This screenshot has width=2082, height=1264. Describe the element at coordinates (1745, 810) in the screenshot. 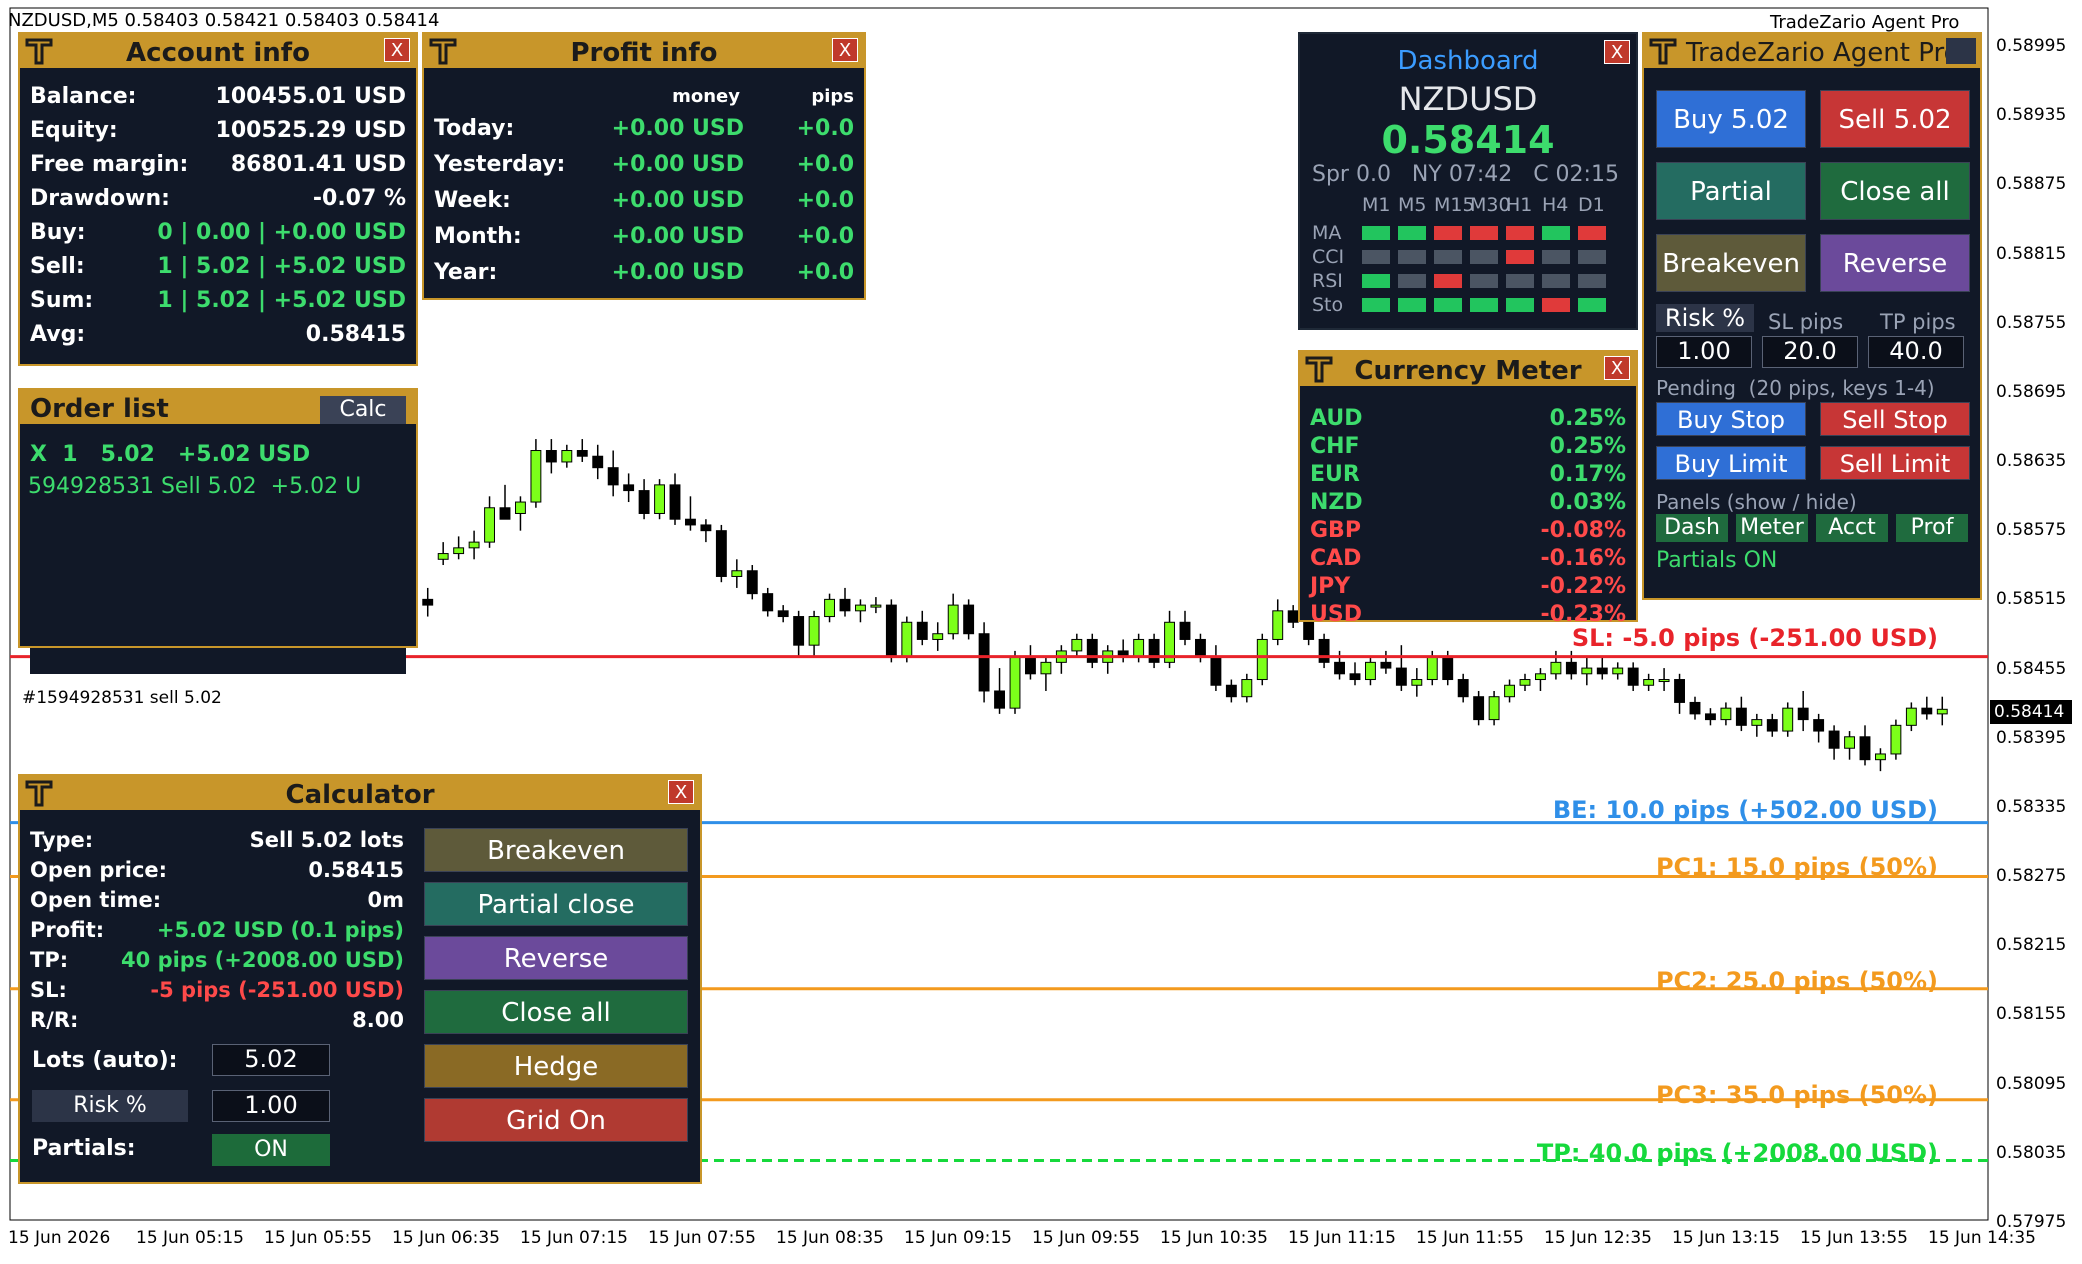

I see `be-level-label: BE: 10.0 pips (+502.00 USD)` at that location.